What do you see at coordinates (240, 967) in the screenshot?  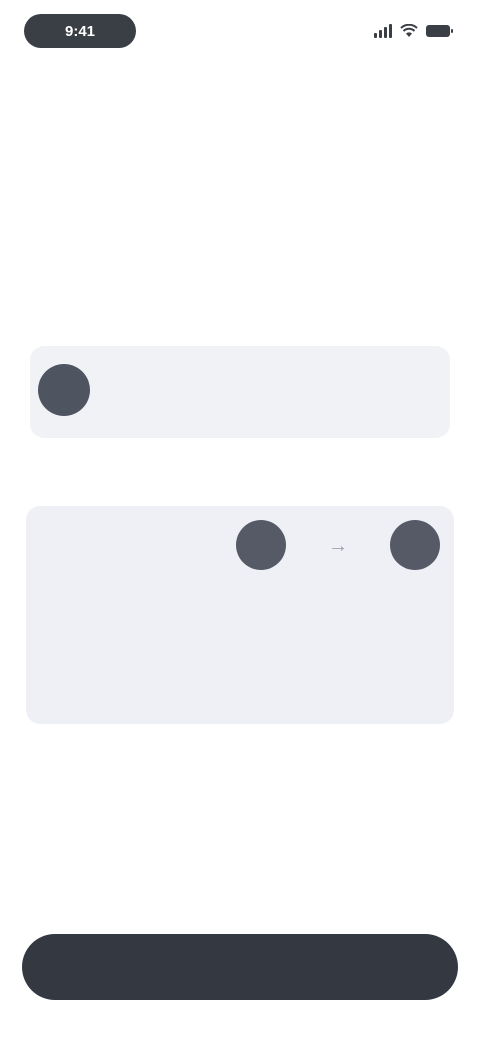 I see `confirm-button` at bounding box center [240, 967].